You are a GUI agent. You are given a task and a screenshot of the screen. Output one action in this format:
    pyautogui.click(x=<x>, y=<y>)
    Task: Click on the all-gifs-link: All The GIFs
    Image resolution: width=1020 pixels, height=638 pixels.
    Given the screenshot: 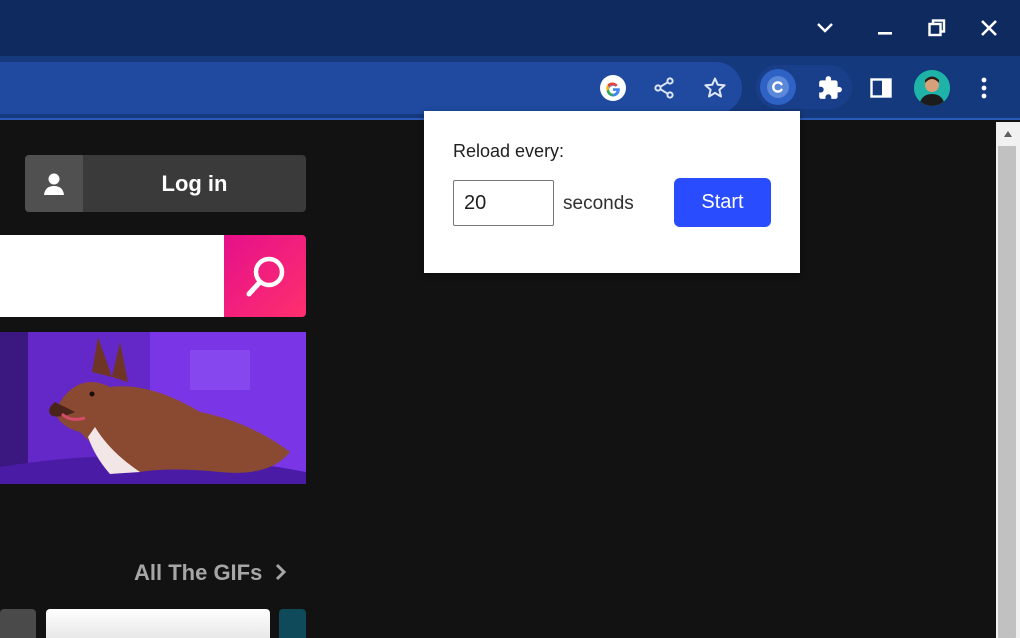 What is the action you would take?
    pyautogui.click(x=211, y=573)
    